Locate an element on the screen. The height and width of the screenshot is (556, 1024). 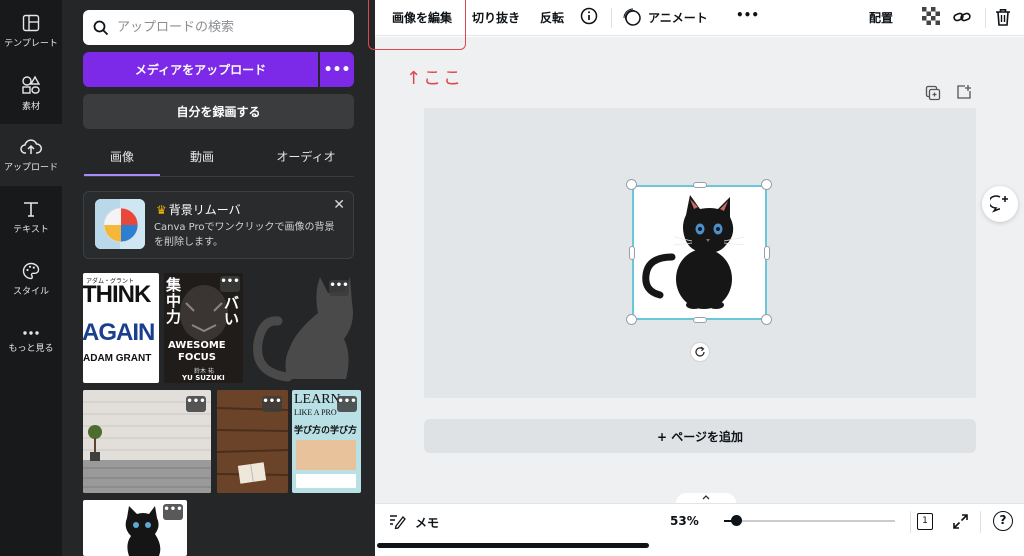
tab-label: 動画 is located at coordinates (201, 157).